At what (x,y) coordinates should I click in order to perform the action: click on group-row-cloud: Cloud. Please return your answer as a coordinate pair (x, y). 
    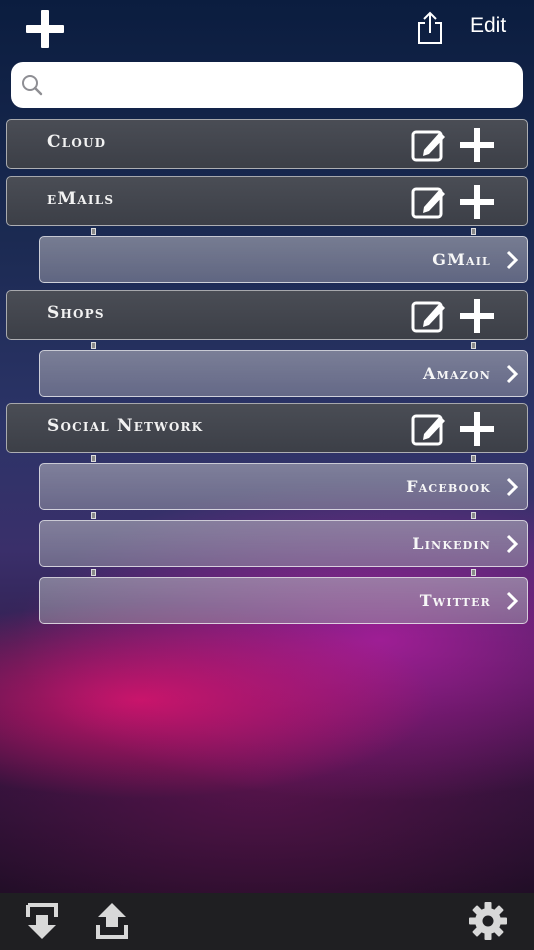
    Looking at the image, I should click on (267, 144).